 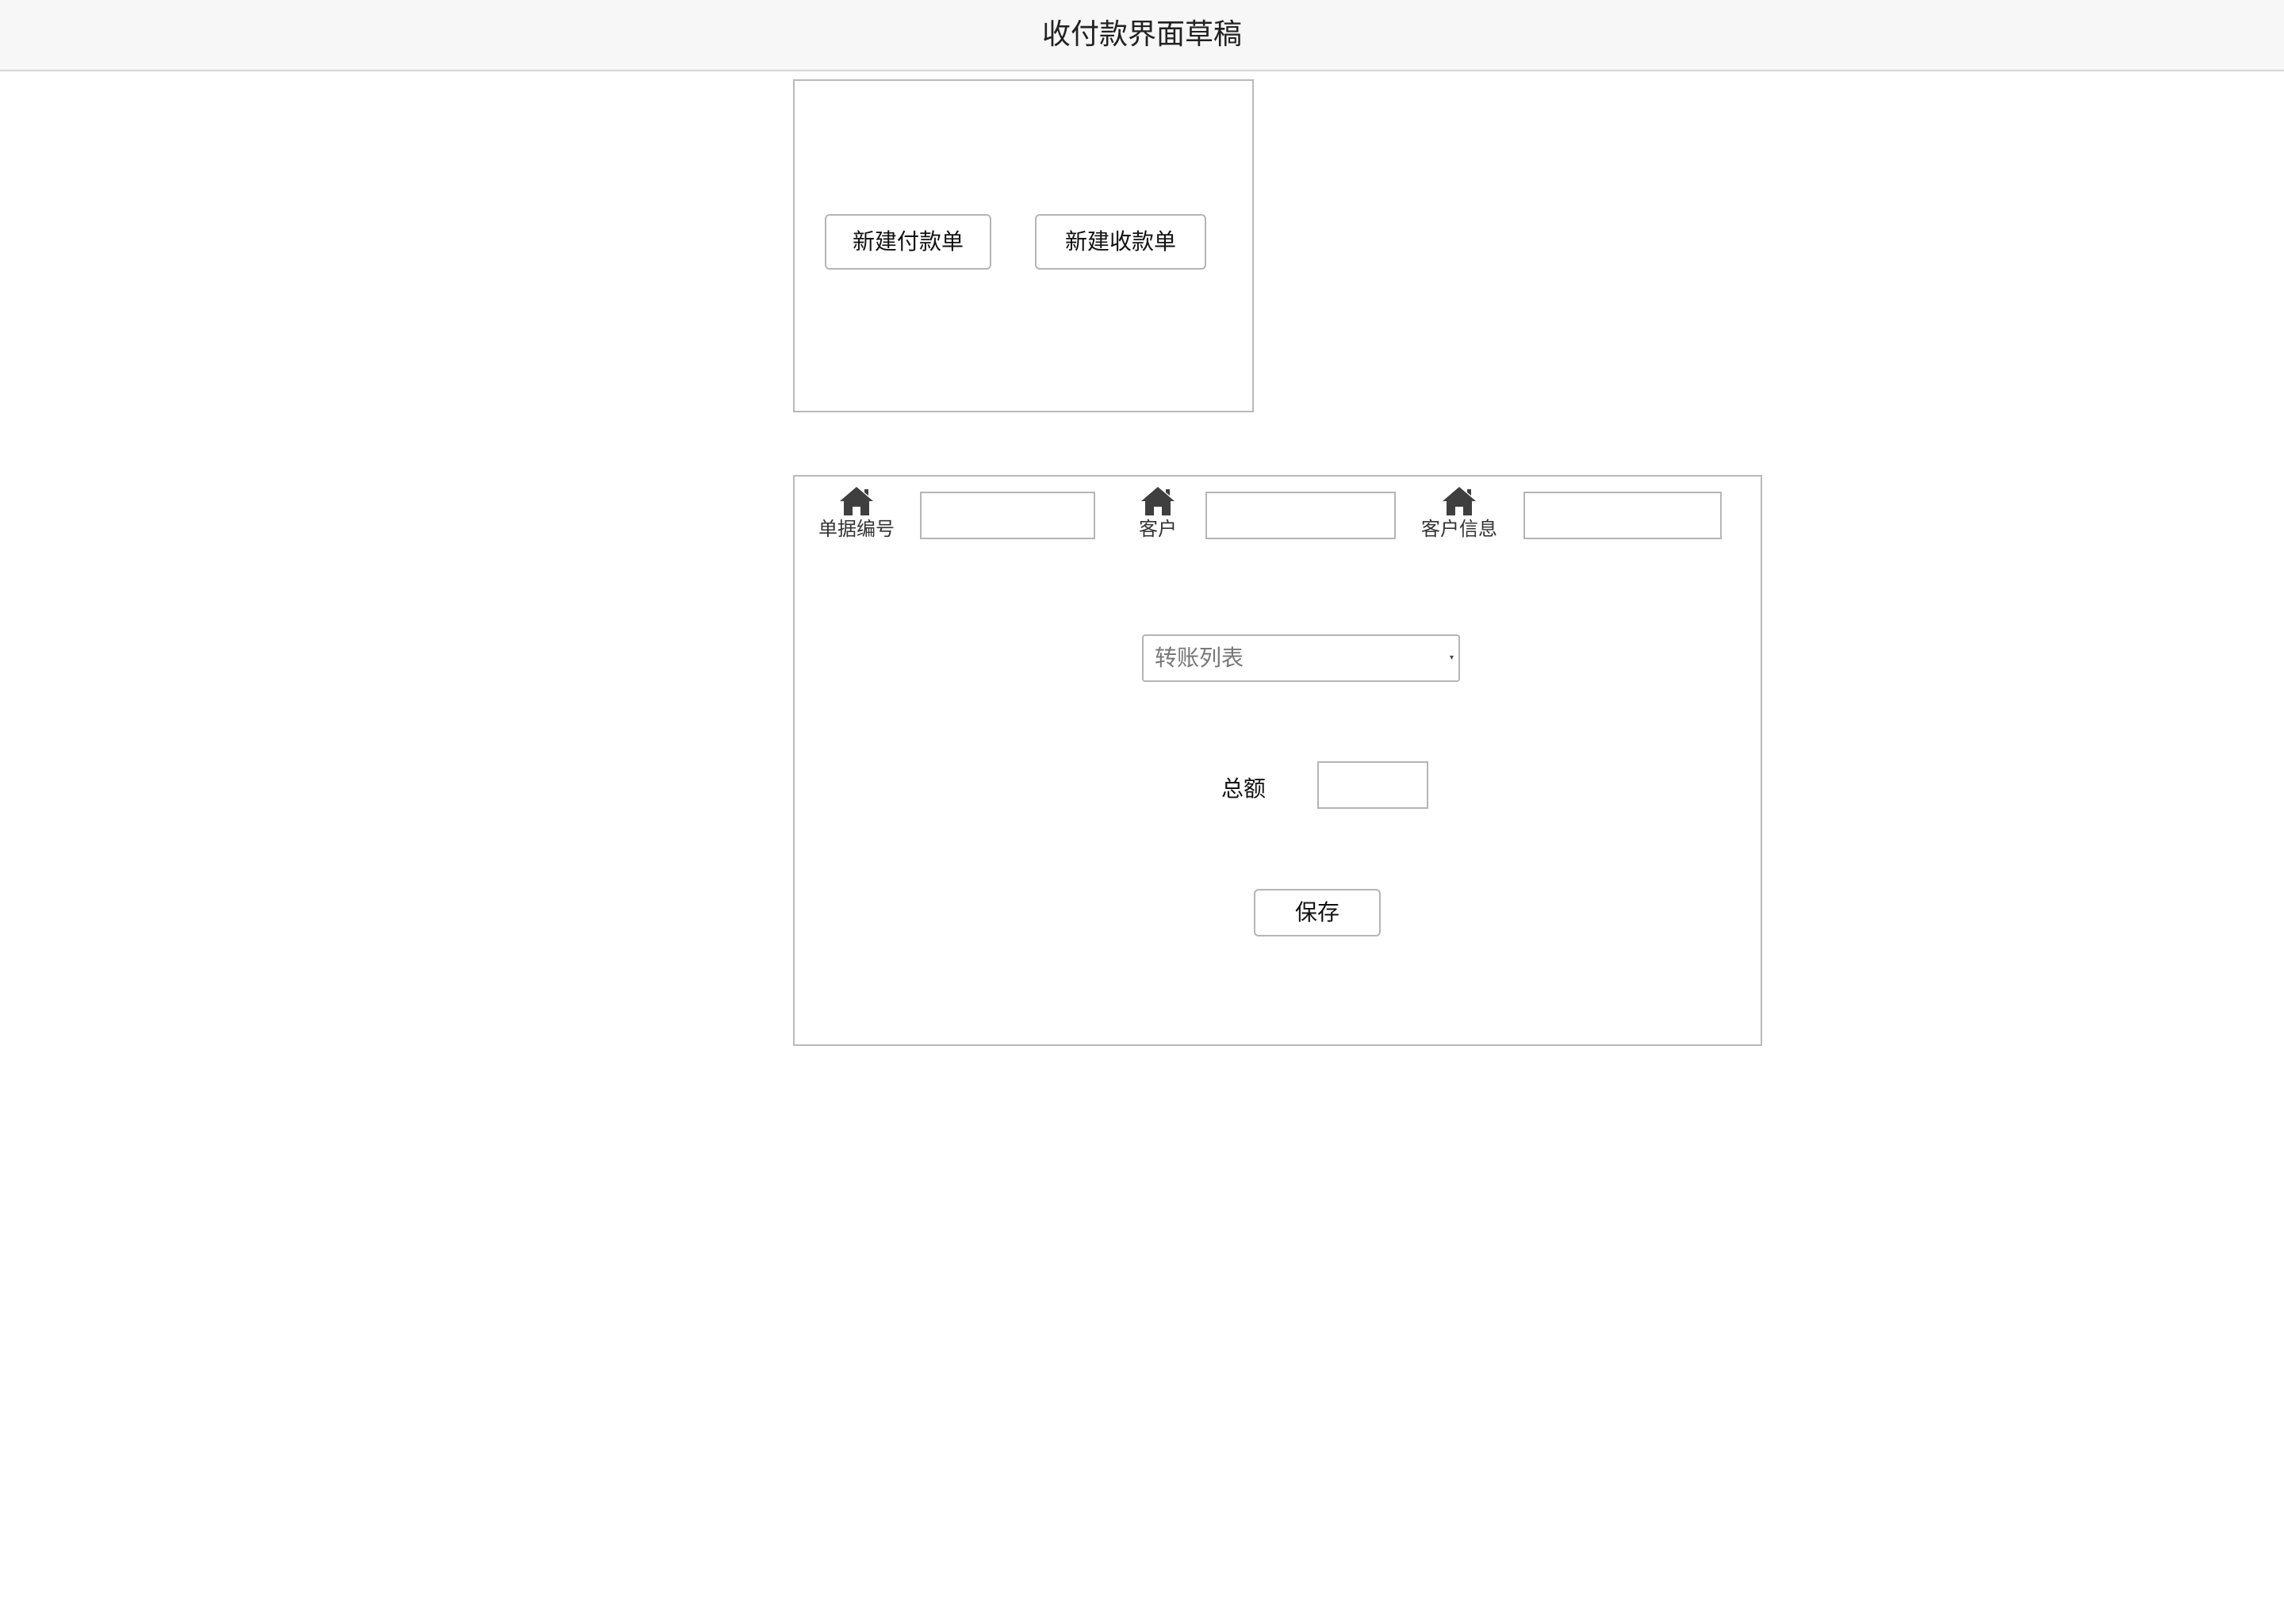 What do you see at coordinates (908, 242) in the screenshot?
I see `new-payment-button: 新建付款单` at bounding box center [908, 242].